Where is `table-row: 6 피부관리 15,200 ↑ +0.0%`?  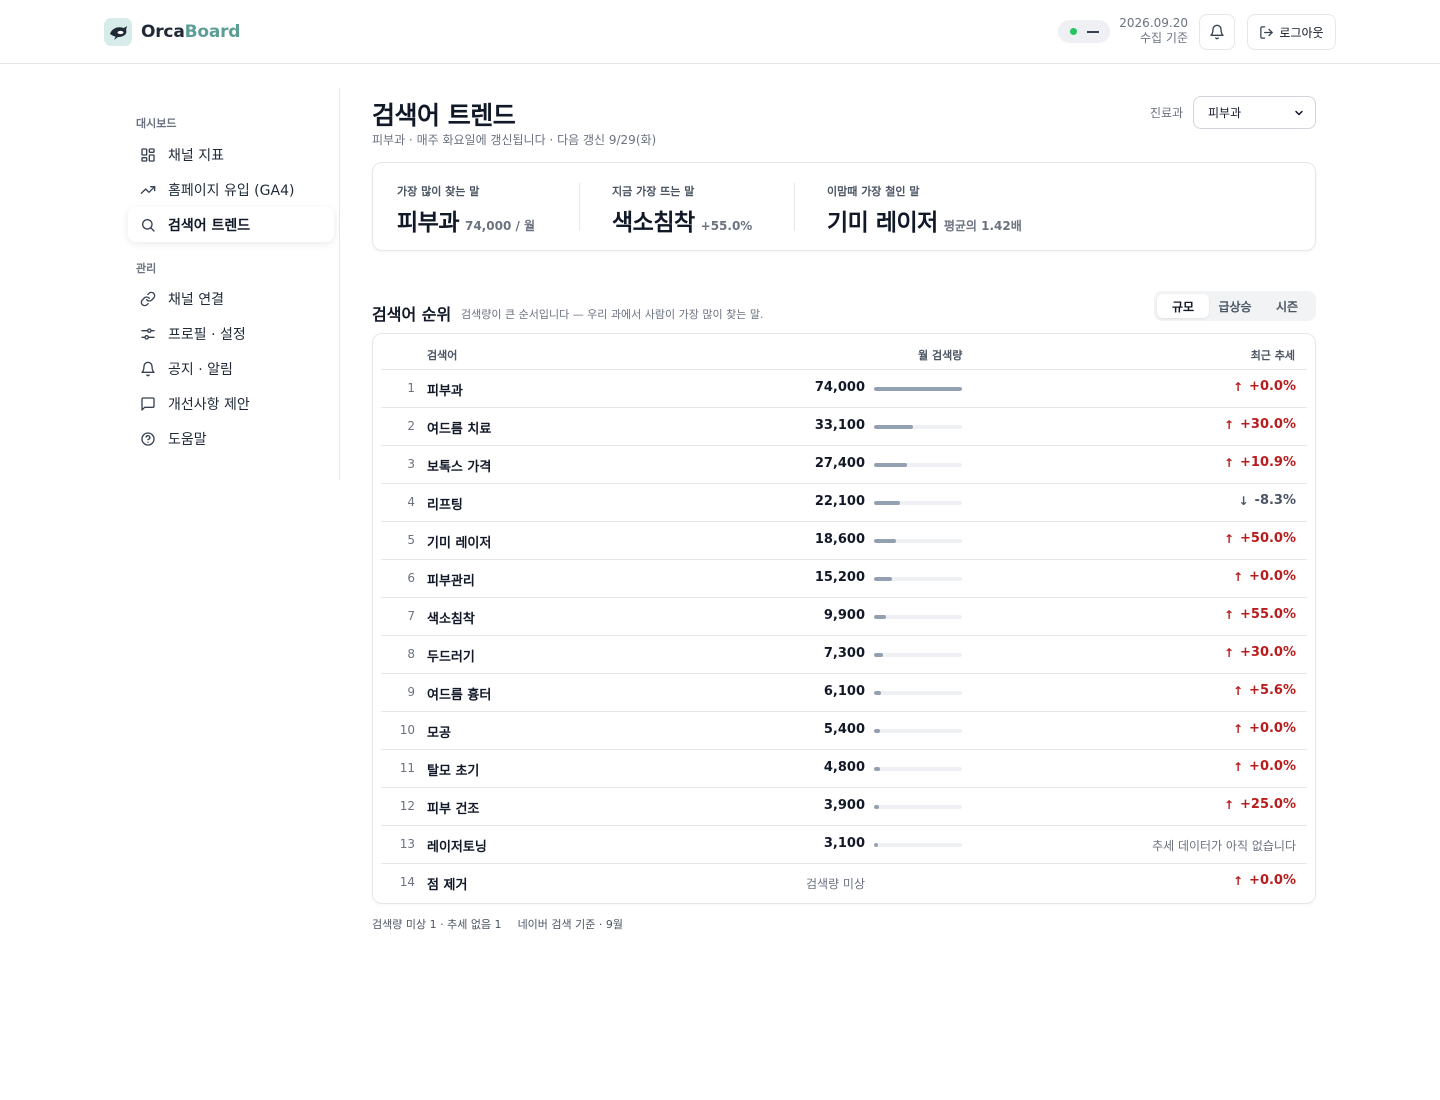 table-row: 6 피부관리 15,200 ↑ +0.0% is located at coordinates (844, 578).